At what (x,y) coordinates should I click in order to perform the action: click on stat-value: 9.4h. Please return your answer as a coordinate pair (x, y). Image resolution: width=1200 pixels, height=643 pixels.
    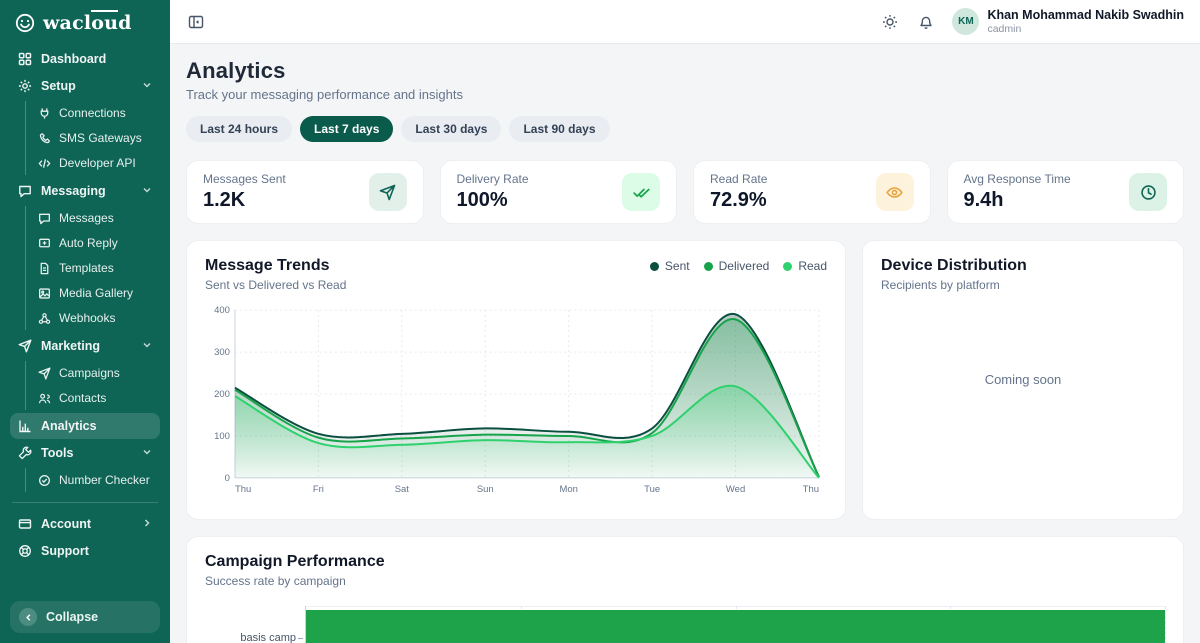
    Looking at the image, I should click on (983, 200).